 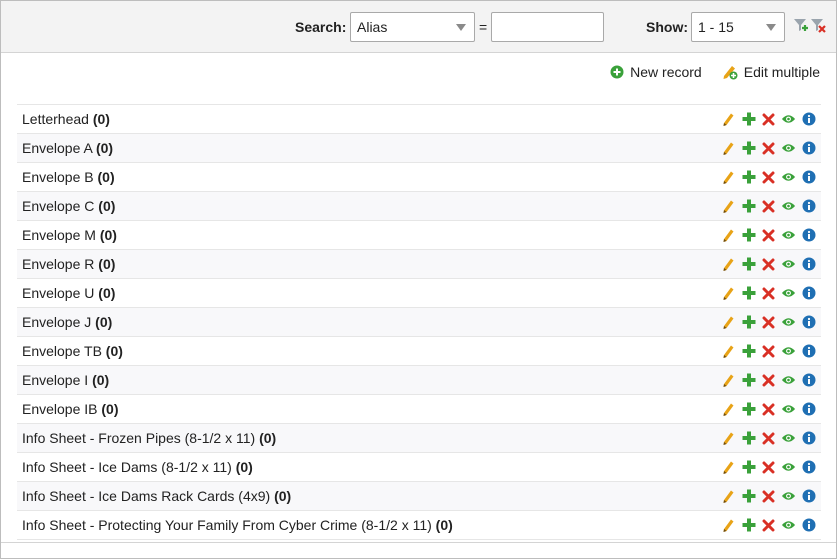 I want to click on table-row: Letterhead (0), so click(x=419, y=119).